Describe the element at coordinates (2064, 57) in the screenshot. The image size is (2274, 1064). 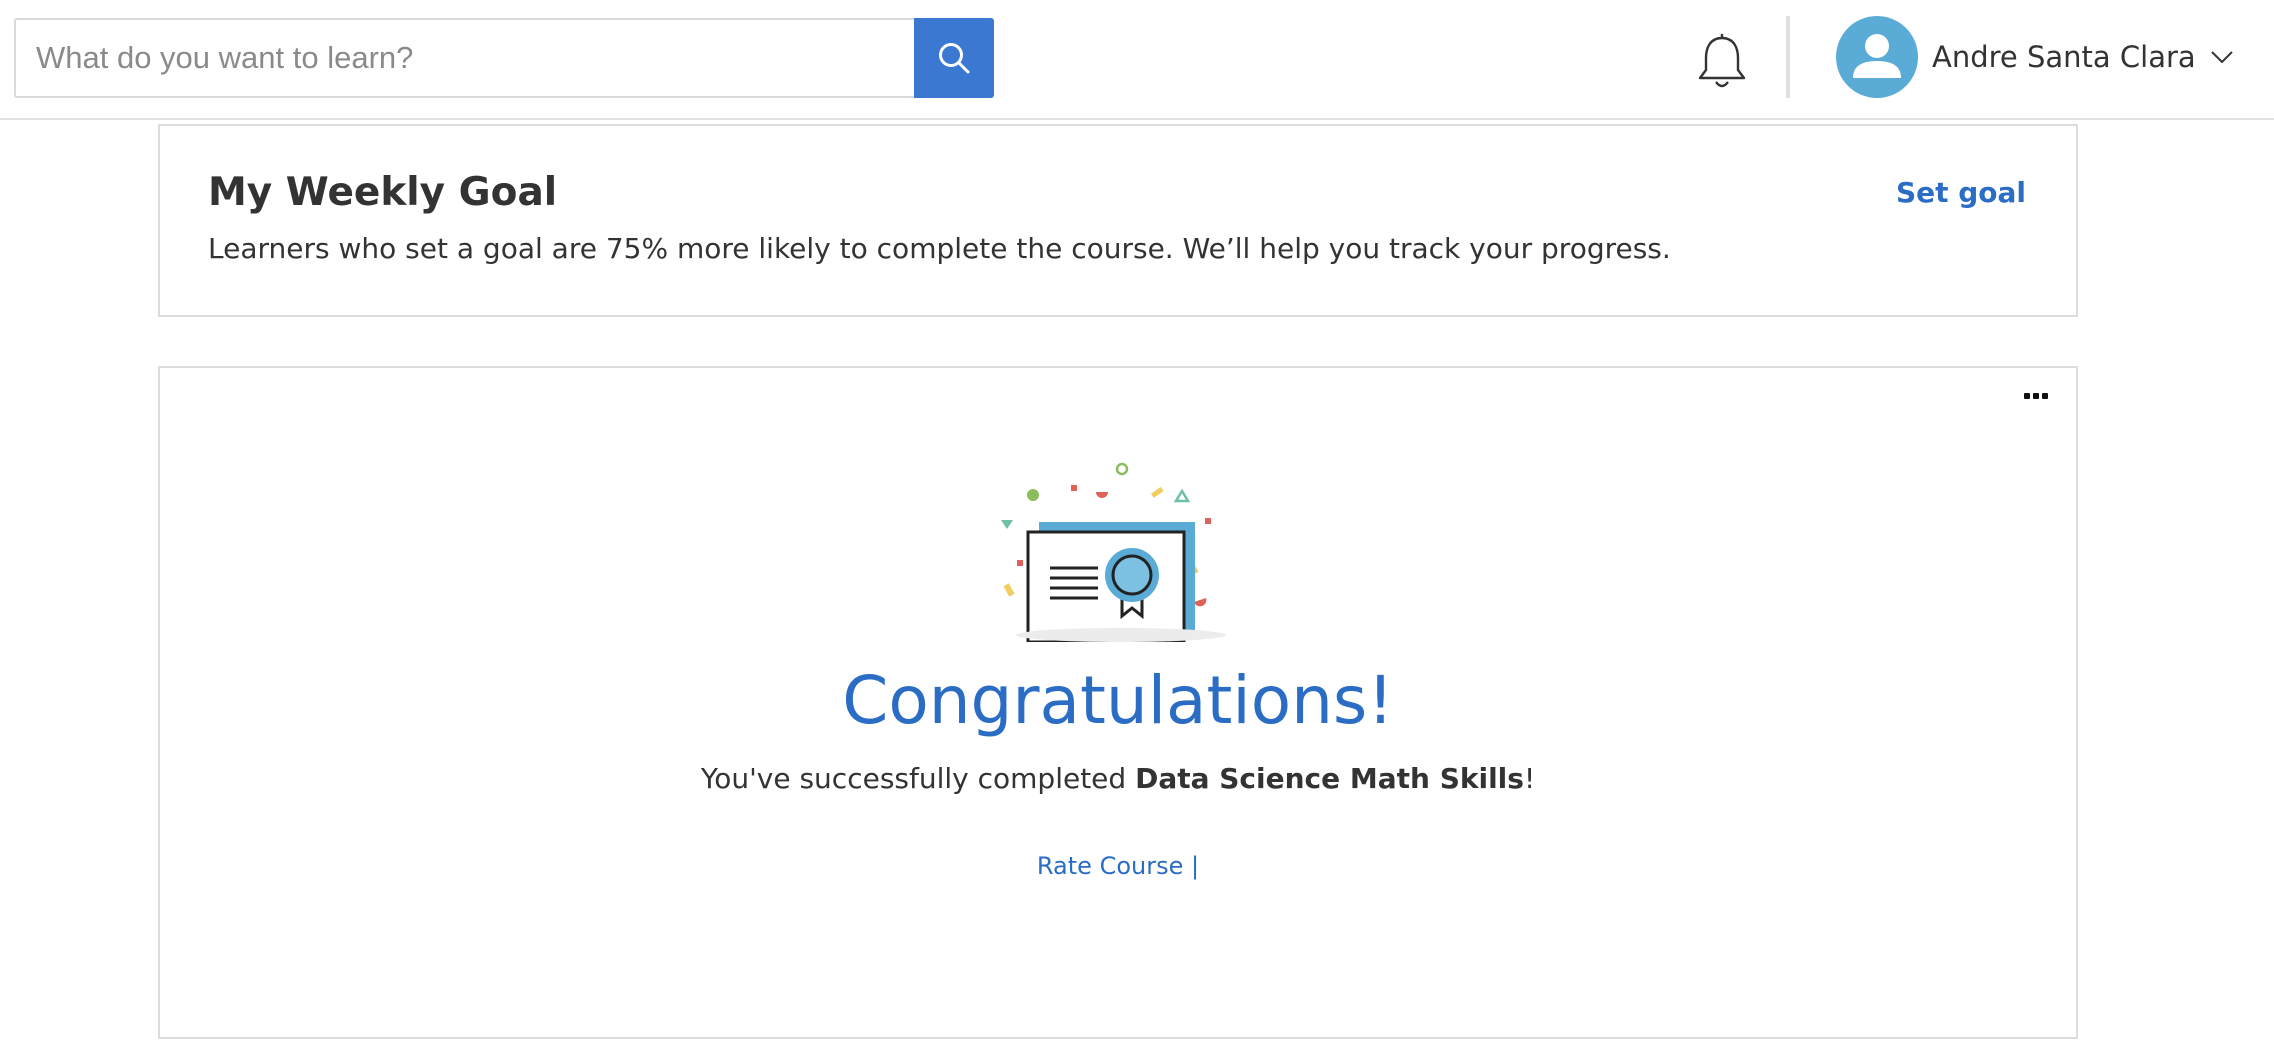
I see `user-name: Andre Santa Clara` at that location.